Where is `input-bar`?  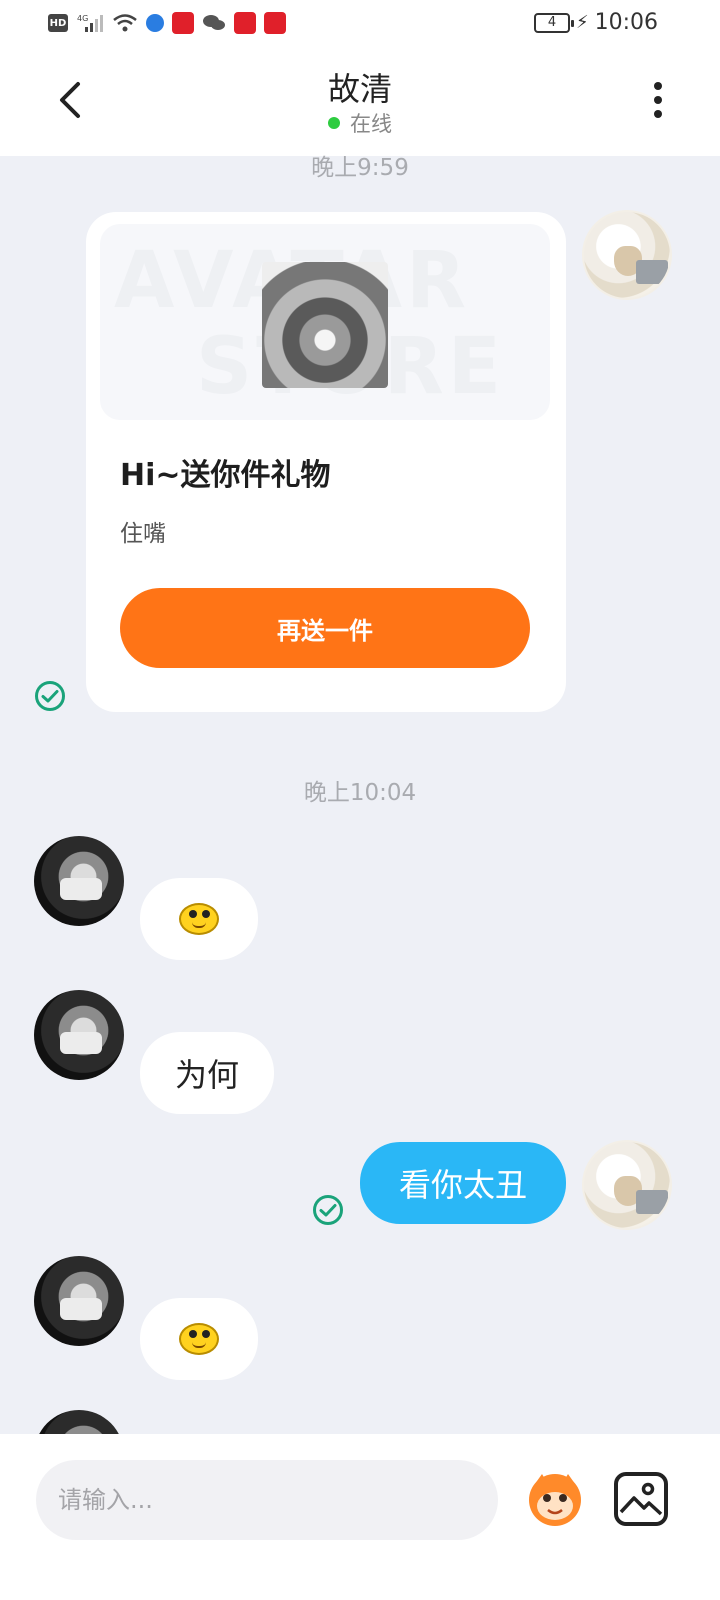 input-bar is located at coordinates (360, 1517).